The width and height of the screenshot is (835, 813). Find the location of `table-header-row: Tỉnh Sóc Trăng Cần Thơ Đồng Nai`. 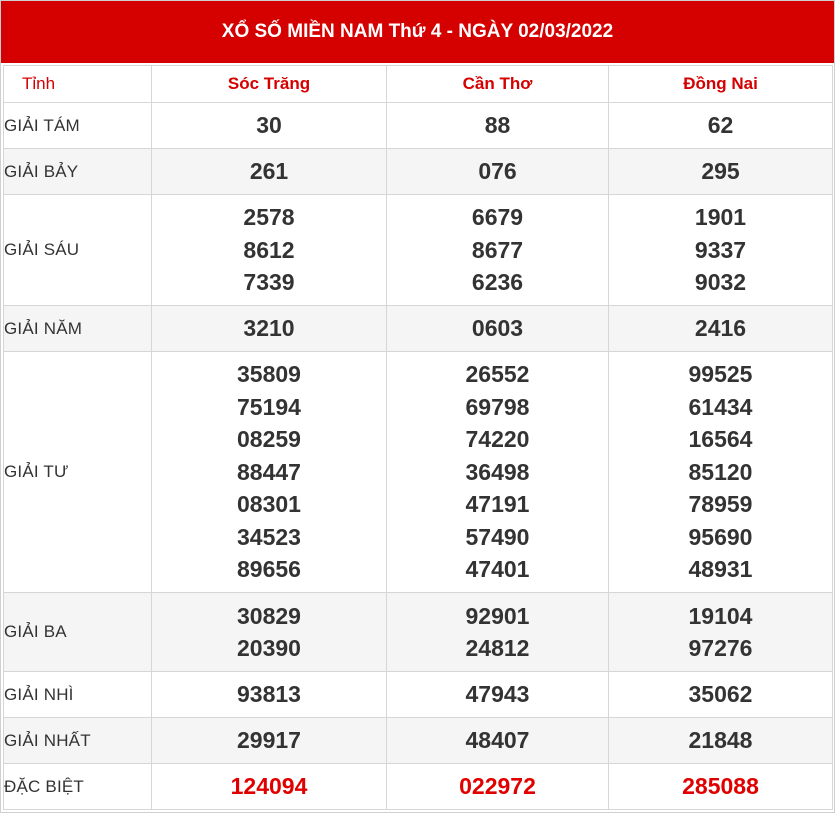

table-header-row: Tỉnh Sóc Trăng Cần Thơ Đồng Nai is located at coordinates (418, 84).